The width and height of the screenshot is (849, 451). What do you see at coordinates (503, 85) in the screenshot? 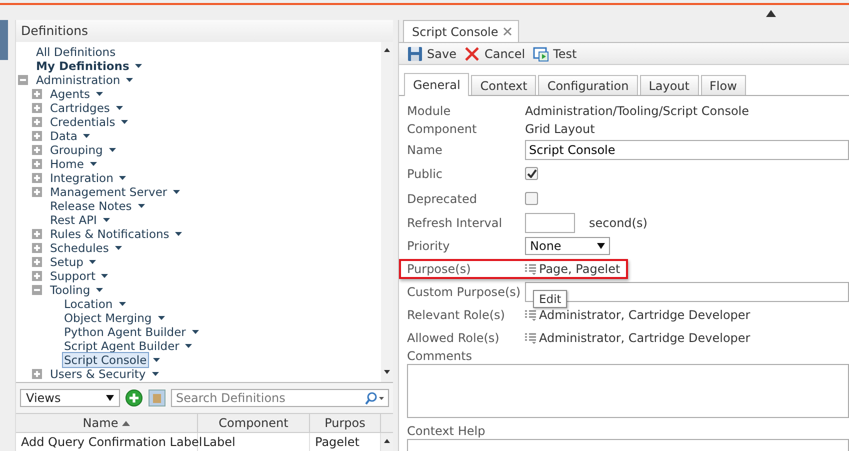
I see `tab: Context` at bounding box center [503, 85].